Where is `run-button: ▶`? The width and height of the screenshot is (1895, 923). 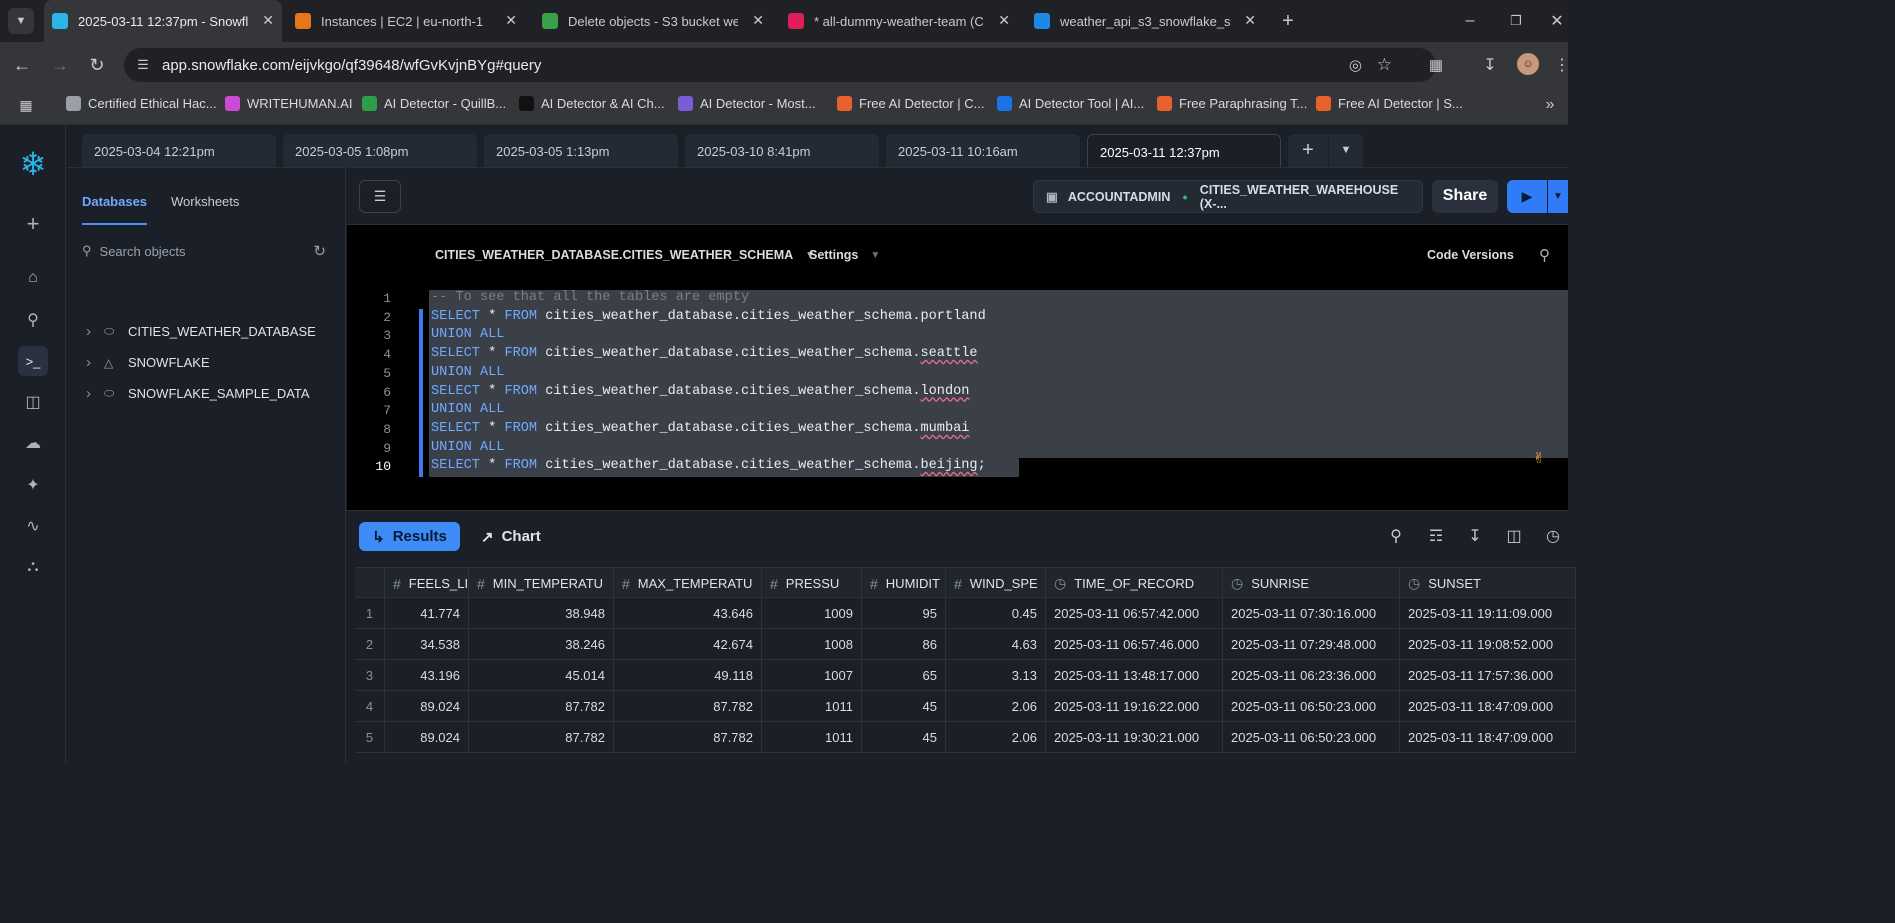
run-button: ▶ is located at coordinates (1527, 196).